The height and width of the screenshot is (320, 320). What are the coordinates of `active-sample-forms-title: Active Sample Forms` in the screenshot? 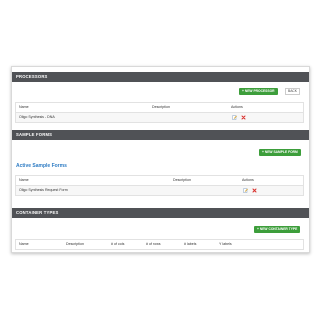 It's located at (41, 166).